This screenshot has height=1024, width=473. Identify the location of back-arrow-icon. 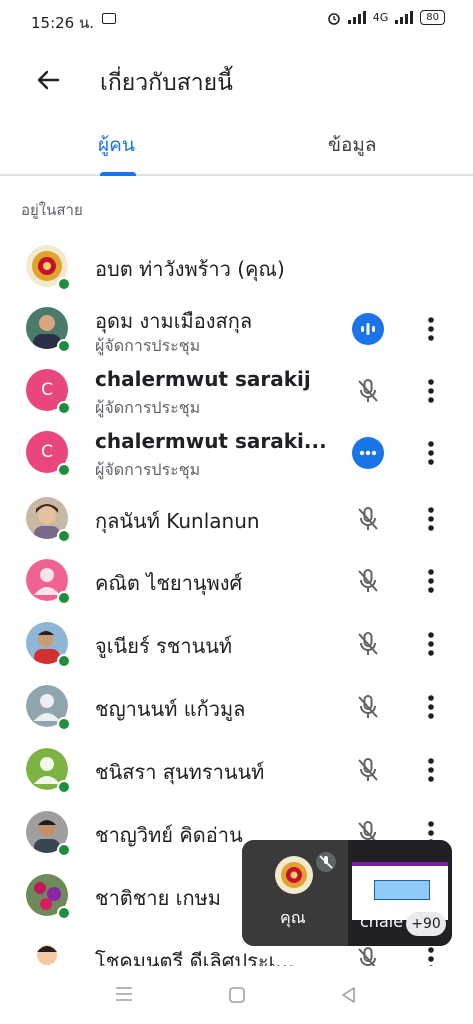
(48, 80).